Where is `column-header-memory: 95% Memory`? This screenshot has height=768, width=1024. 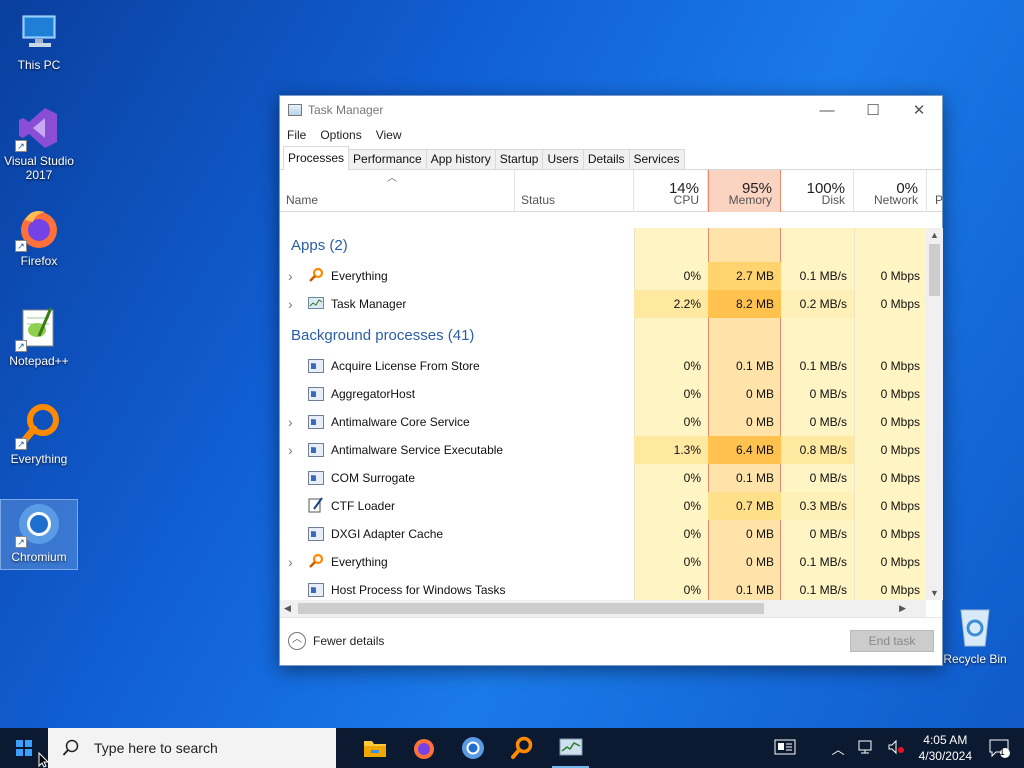
column-header-memory: 95% Memory is located at coordinates (744, 191).